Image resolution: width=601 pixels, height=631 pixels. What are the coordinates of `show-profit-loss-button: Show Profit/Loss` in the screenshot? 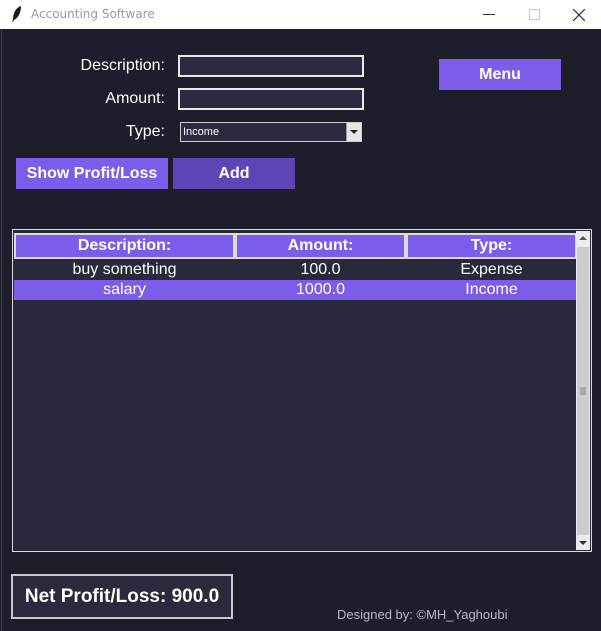 It's located at (92, 173).